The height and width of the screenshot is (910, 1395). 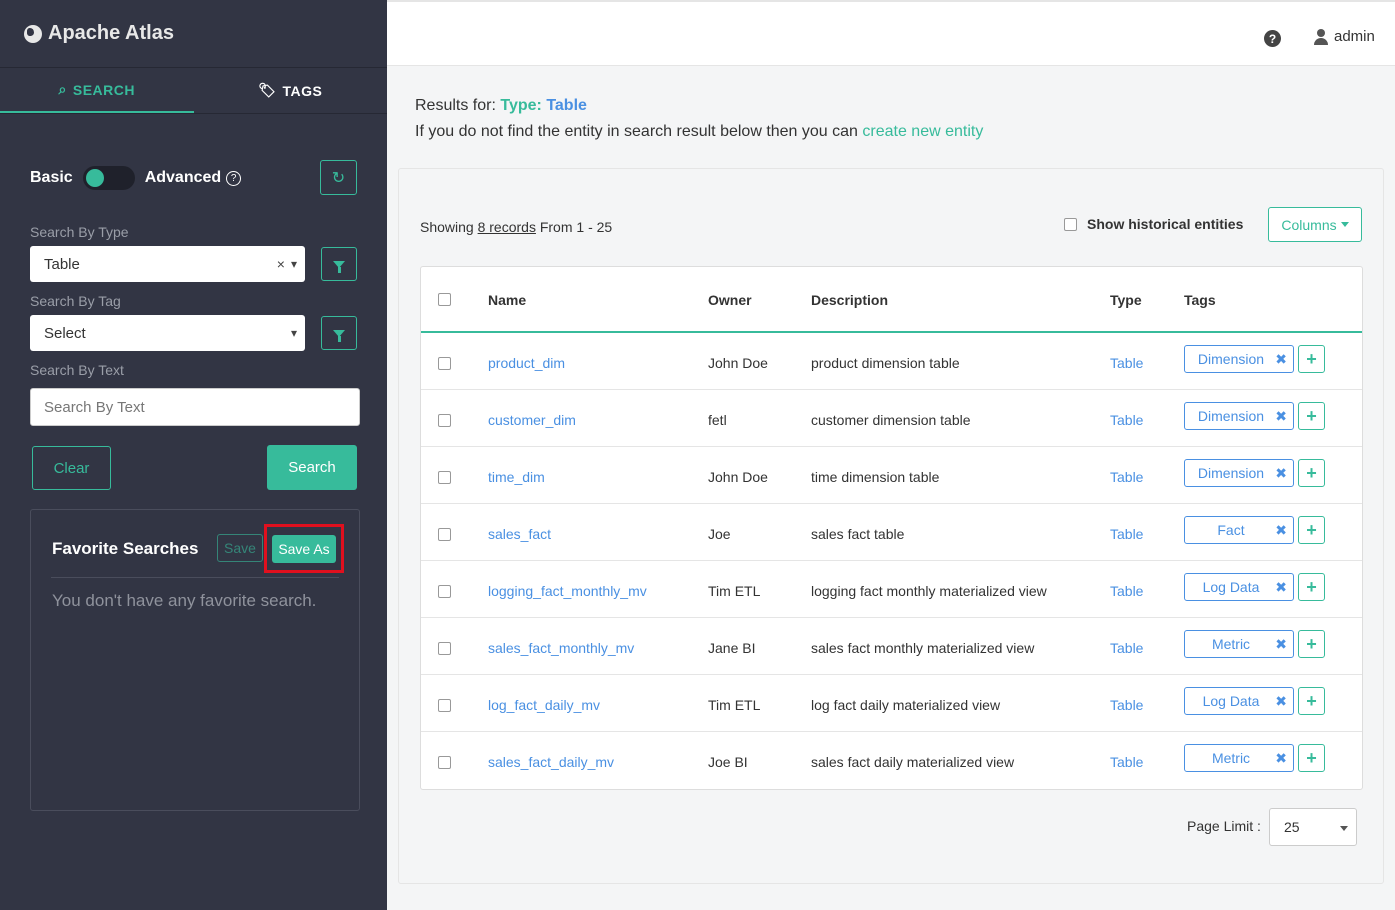 I want to click on question-circle-icon: ?, so click(x=234, y=178).